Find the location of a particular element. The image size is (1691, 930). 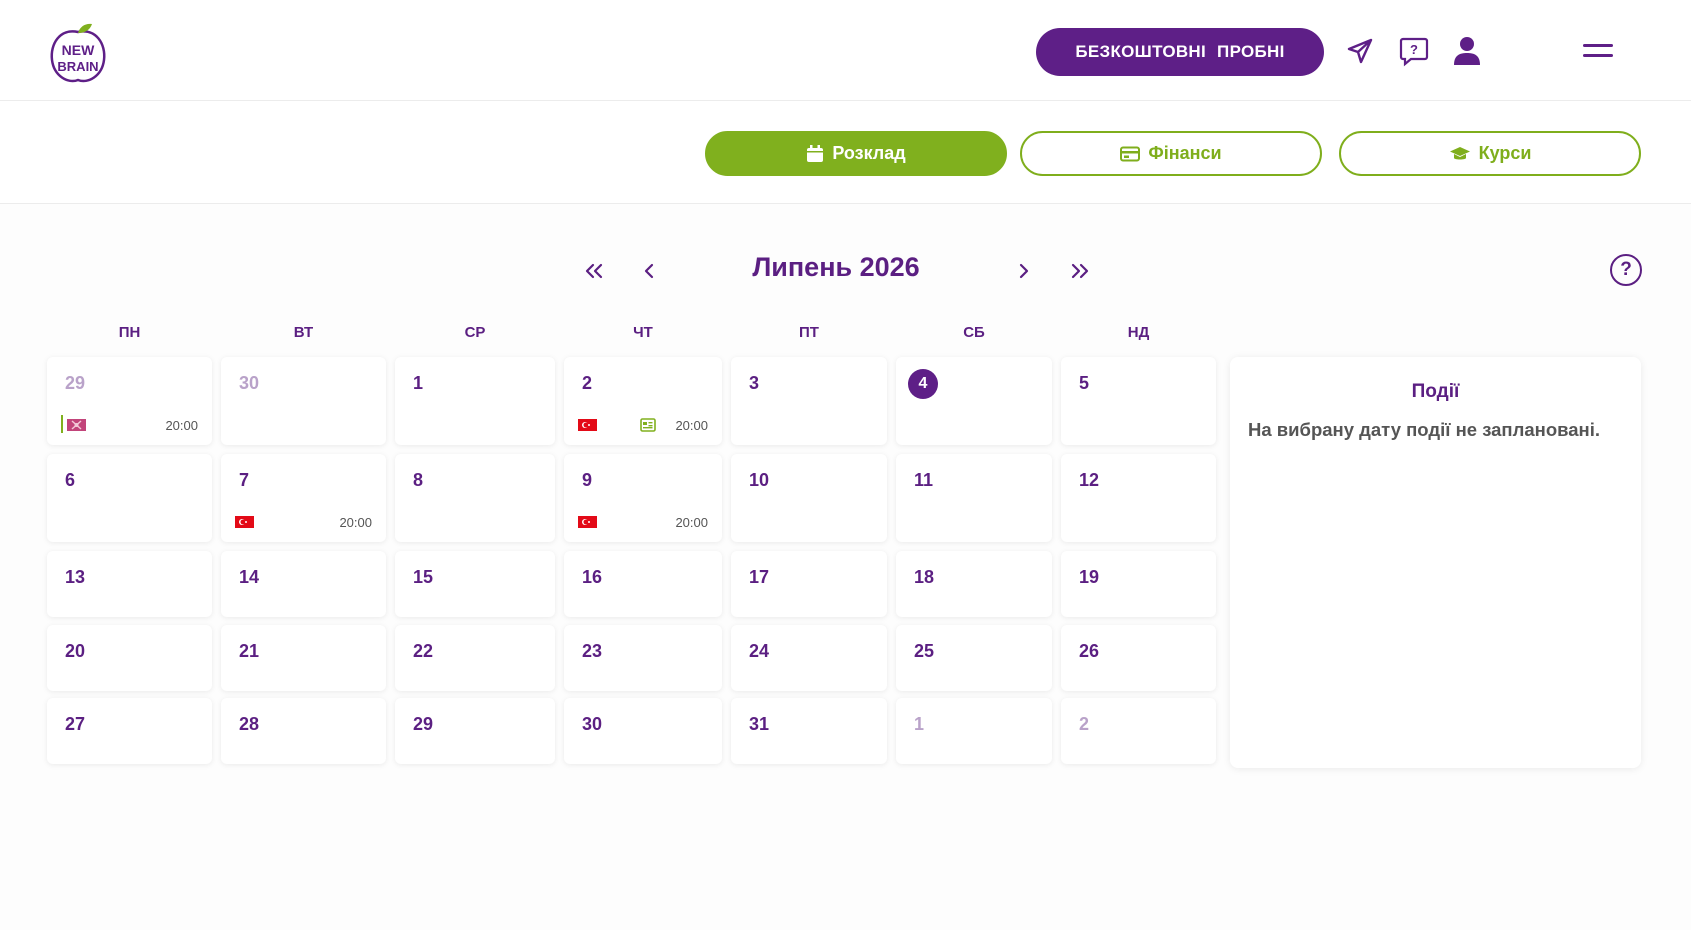

tab-schedule: Розклад is located at coordinates (856, 153).